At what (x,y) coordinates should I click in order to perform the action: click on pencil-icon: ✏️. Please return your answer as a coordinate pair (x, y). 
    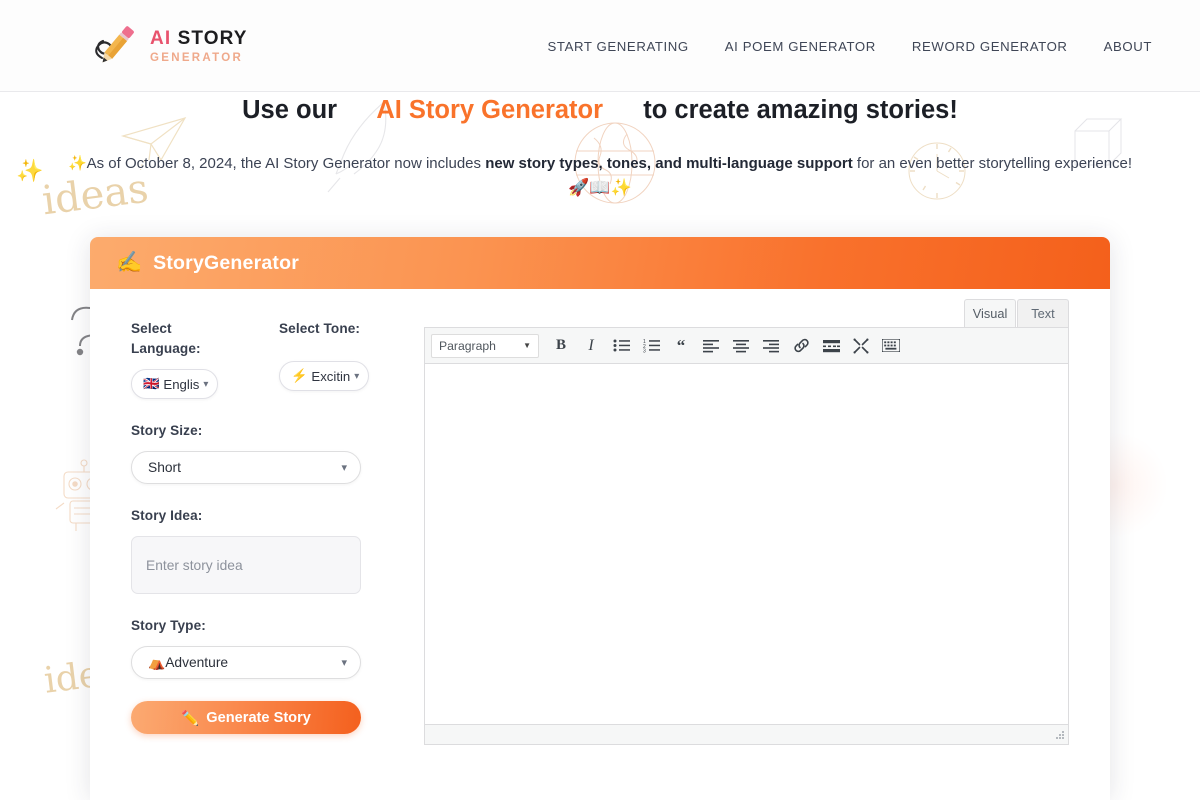
    Looking at the image, I should click on (190, 718).